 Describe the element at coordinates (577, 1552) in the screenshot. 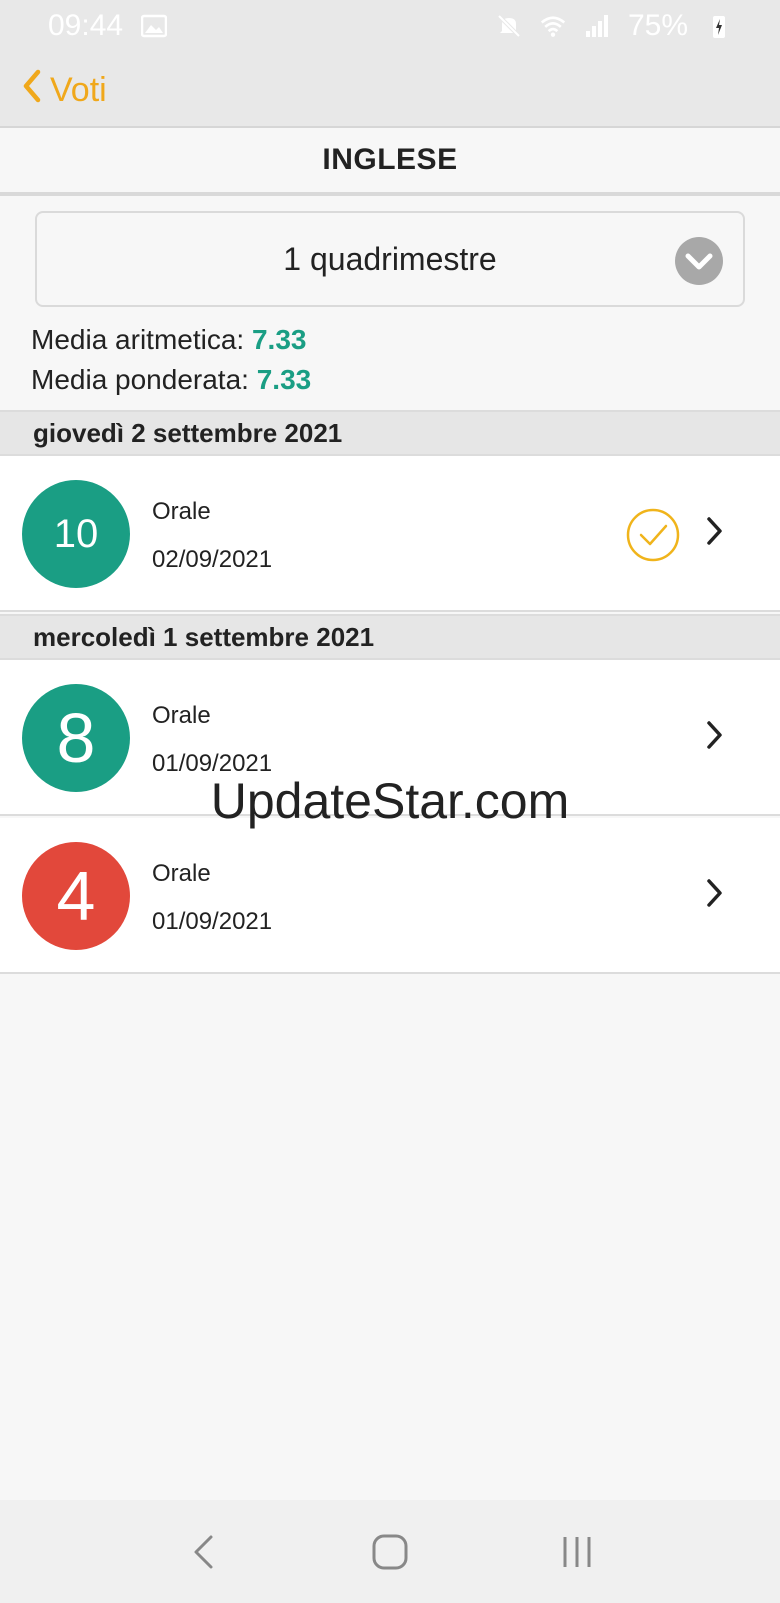

I see `system-recents-button` at that location.